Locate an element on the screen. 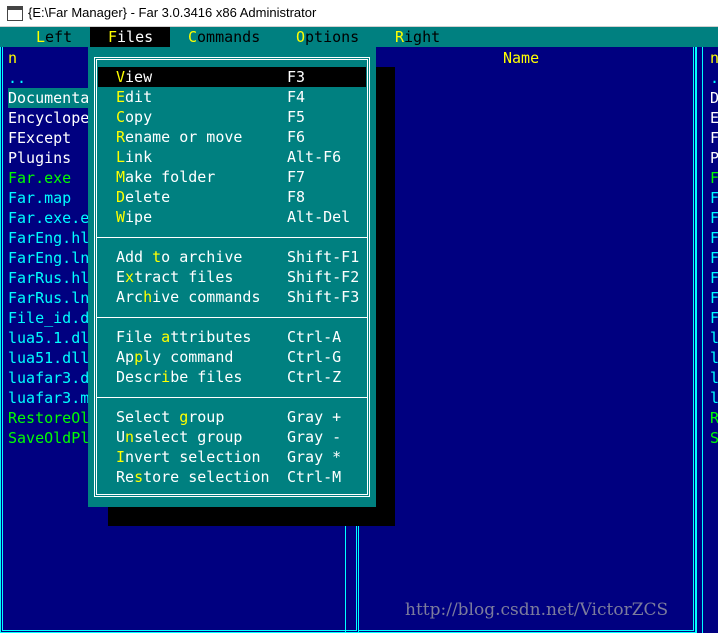 This screenshot has height=633, width=718. menu-item-restore-selection: Restore selection Ctrl-M is located at coordinates (232, 477).